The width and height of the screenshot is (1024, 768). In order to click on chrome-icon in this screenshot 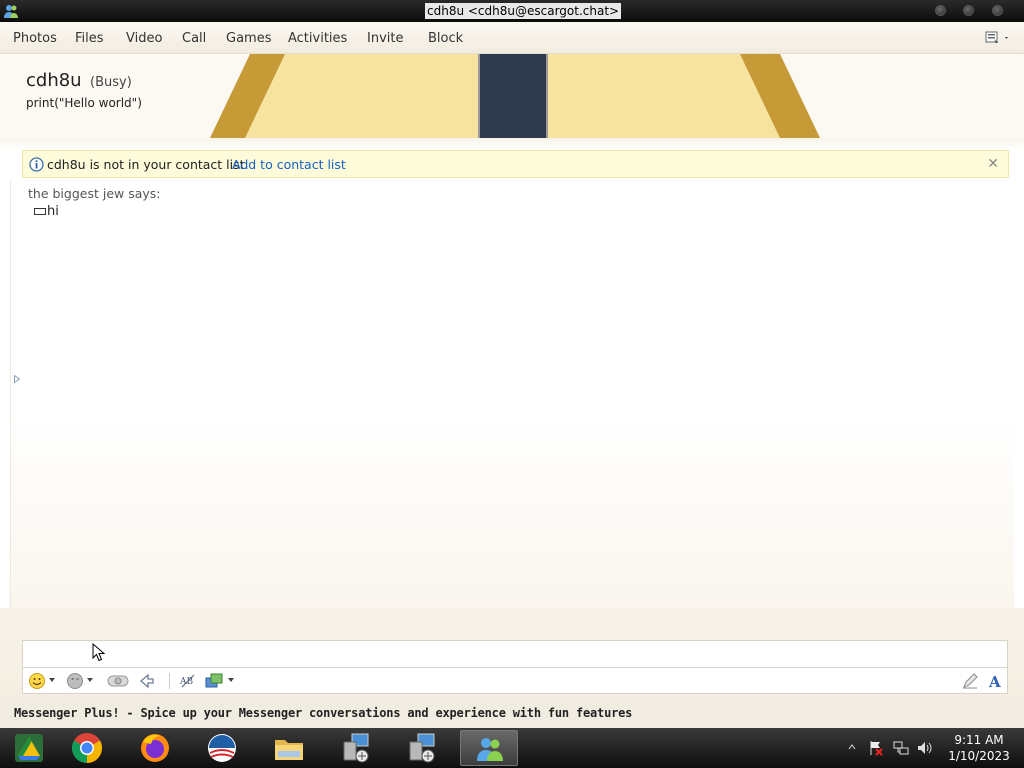, I will do `click(87, 748)`.